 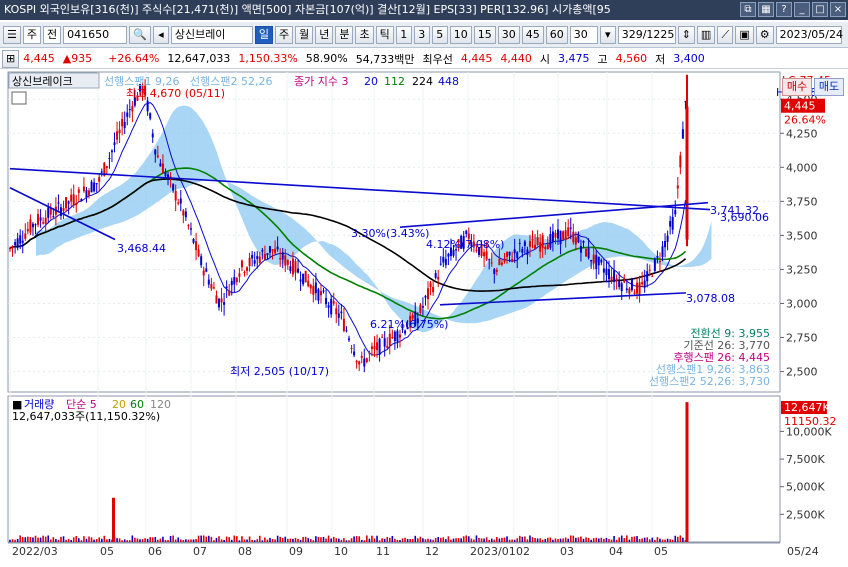 I want to click on interval-1-button: 1, so click(x=403, y=34).